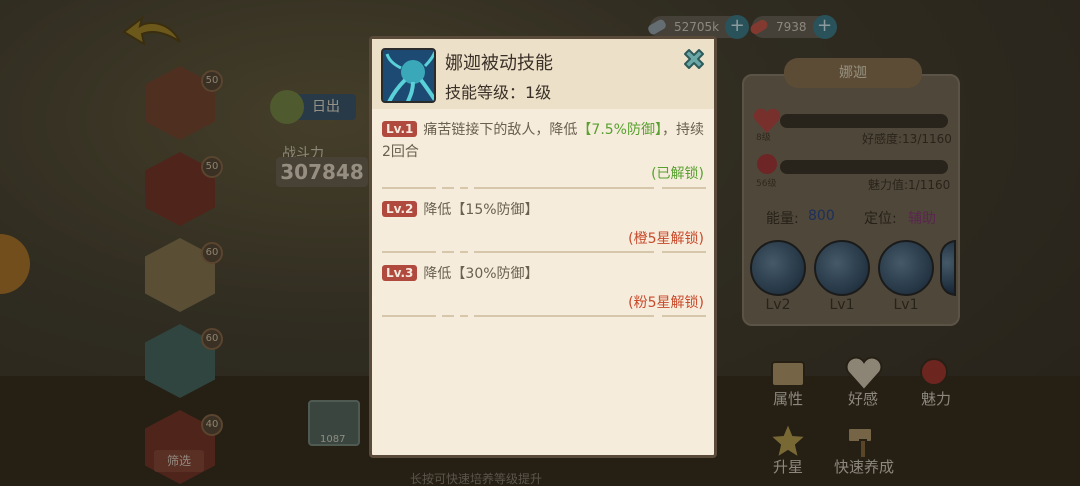  I want to click on skill-level-desc: Lv.1 痛苦链接下的敌人，降低【7.5%防御】，持续2回合, so click(543, 141).